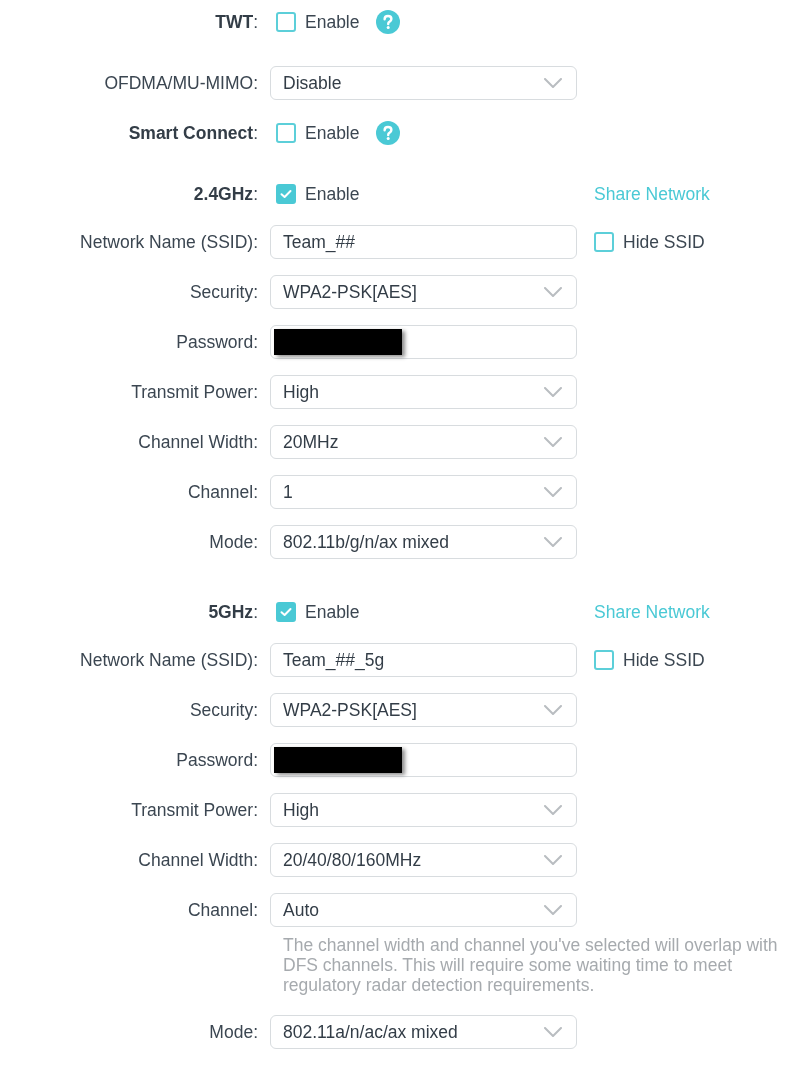  Describe the element at coordinates (423, 542) in the screenshot. I see `dropdown: 802.11b/g/n/ax mixed` at that location.